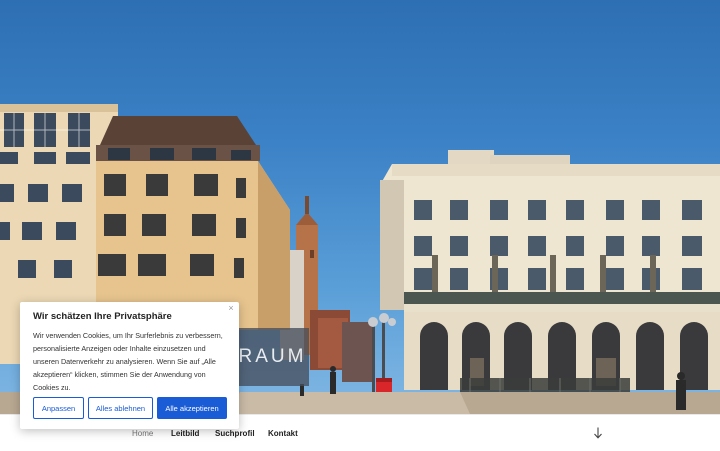  I want to click on brand-overlay: RAUM, so click(273, 357).